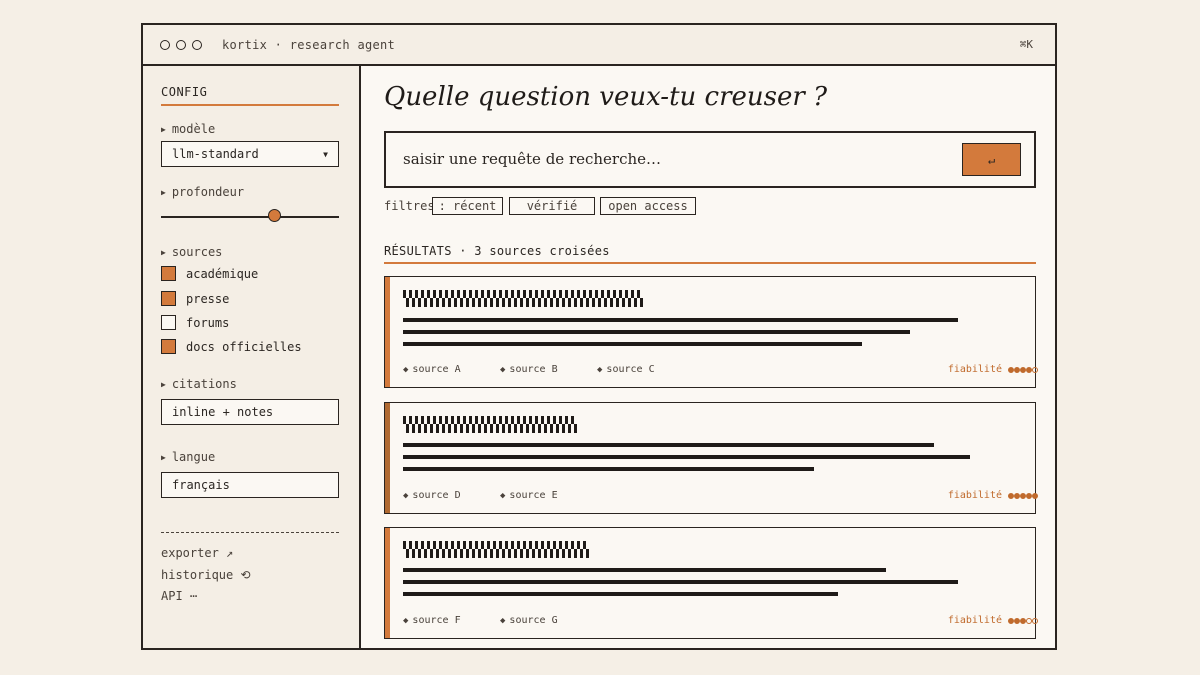 This screenshot has width=1200, height=675. Describe the element at coordinates (497, 251) in the screenshot. I see `results-header: RÉSULTATS · 3 sources croisées` at that location.